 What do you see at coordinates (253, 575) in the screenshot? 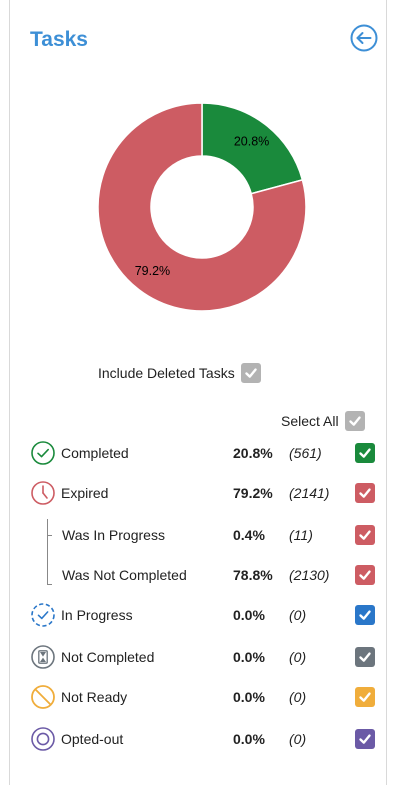
I see `status-percent: 78.8%` at bounding box center [253, 575].